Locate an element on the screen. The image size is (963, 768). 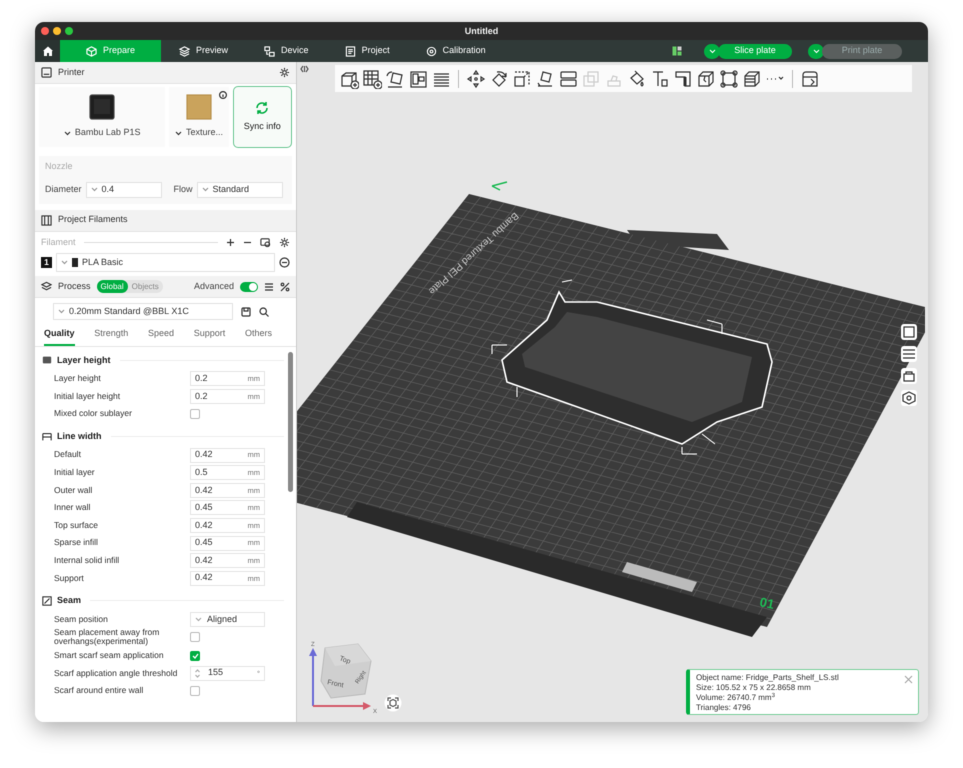
setting-label: Seam position is located at coordinates (81, 619).